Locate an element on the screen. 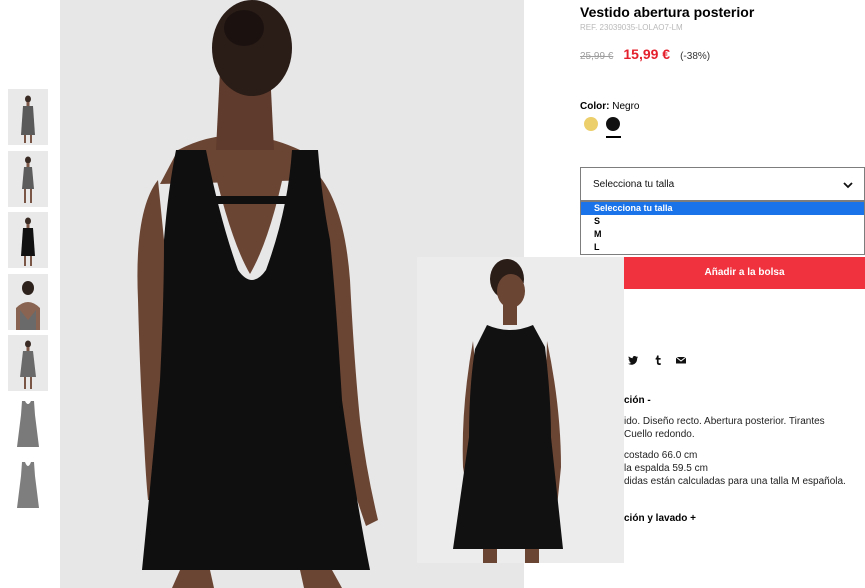  size-select-value: Selecciona tu talla is located at coordinates (634, 184).